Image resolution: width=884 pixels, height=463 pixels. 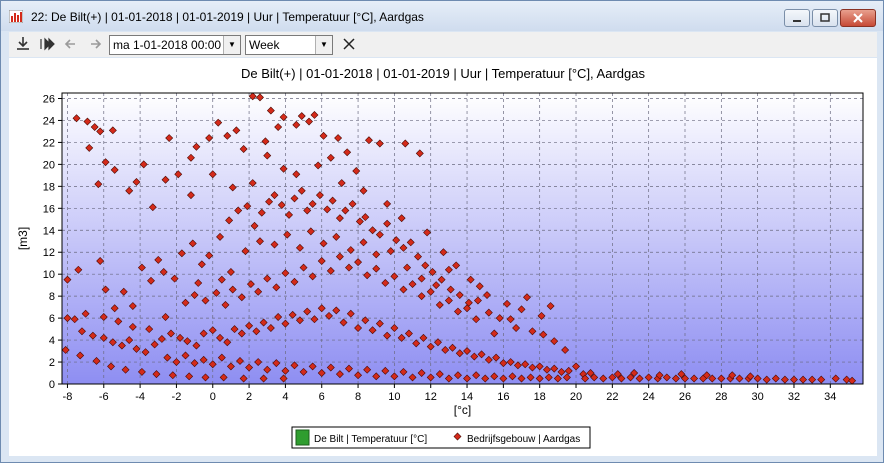 What do you see at coordinates (830, 397) in the screenshot?
I see `x-tick-label: 34` at bounding box center [830, 397].